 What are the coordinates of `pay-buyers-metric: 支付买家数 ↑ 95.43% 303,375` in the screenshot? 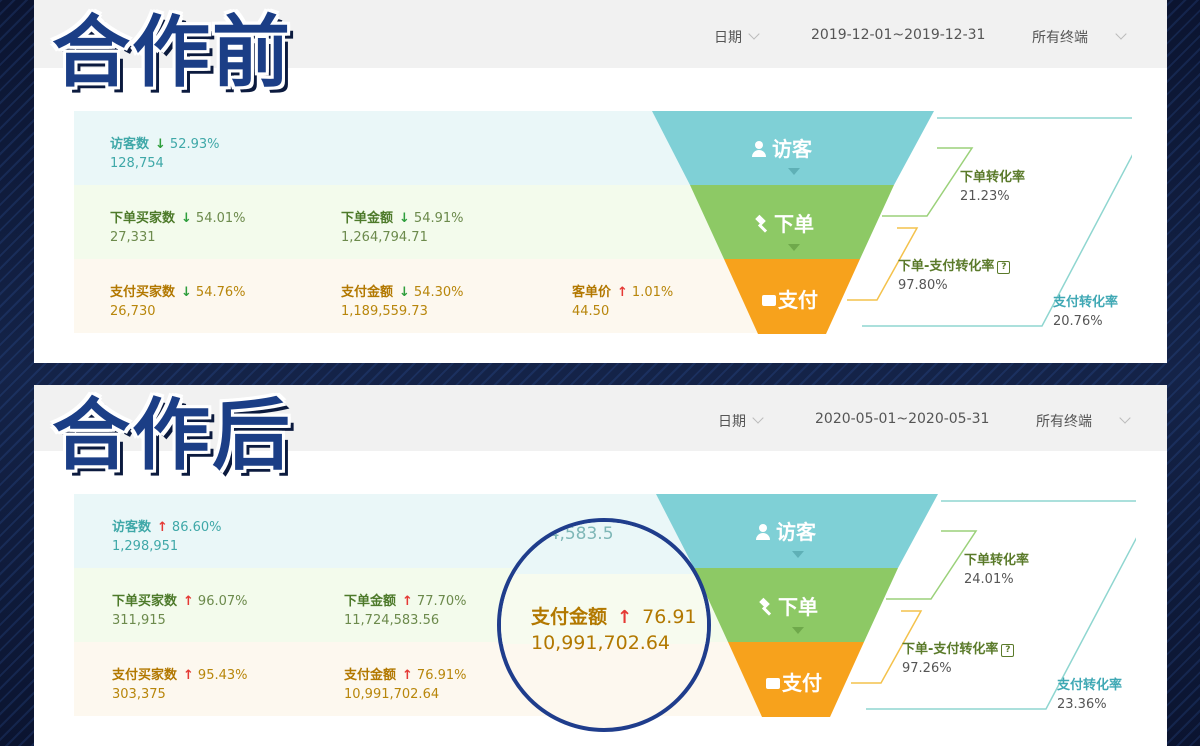 It's located at (180, 683).